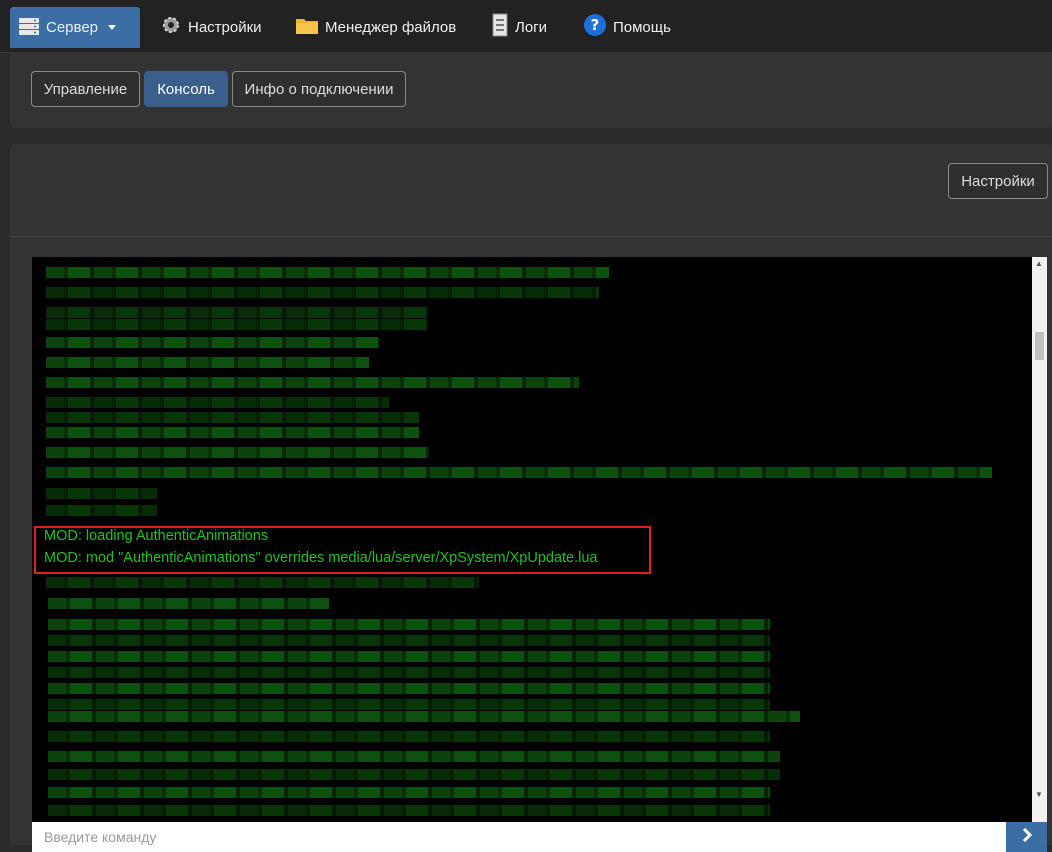 This screenshot has height=852, width=1052. Describe the element at coordinates (1039, 794) in the screenshot. I see `scroll-down-icon: ▼` at that location.